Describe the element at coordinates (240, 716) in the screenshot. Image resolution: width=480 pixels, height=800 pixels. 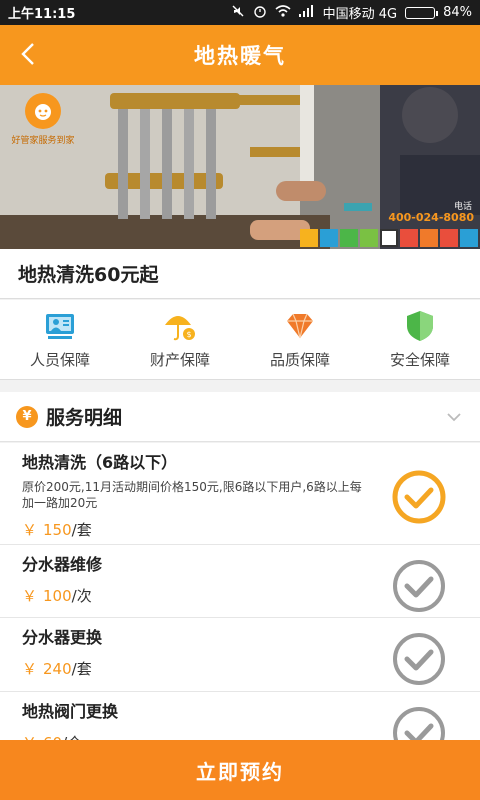
I see `service-item: 地热阀门更换 ￥60/个` at that location.